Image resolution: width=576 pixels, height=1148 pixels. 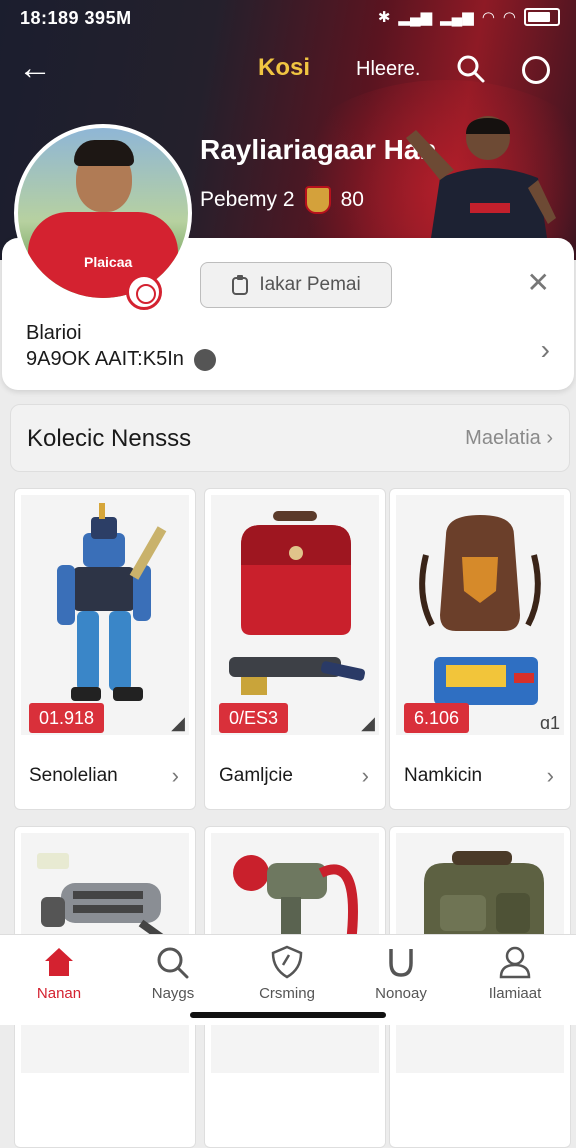 I want to click on collection-header: Kolecic Nensss Maelatia ›, so click(x=290, y=438).